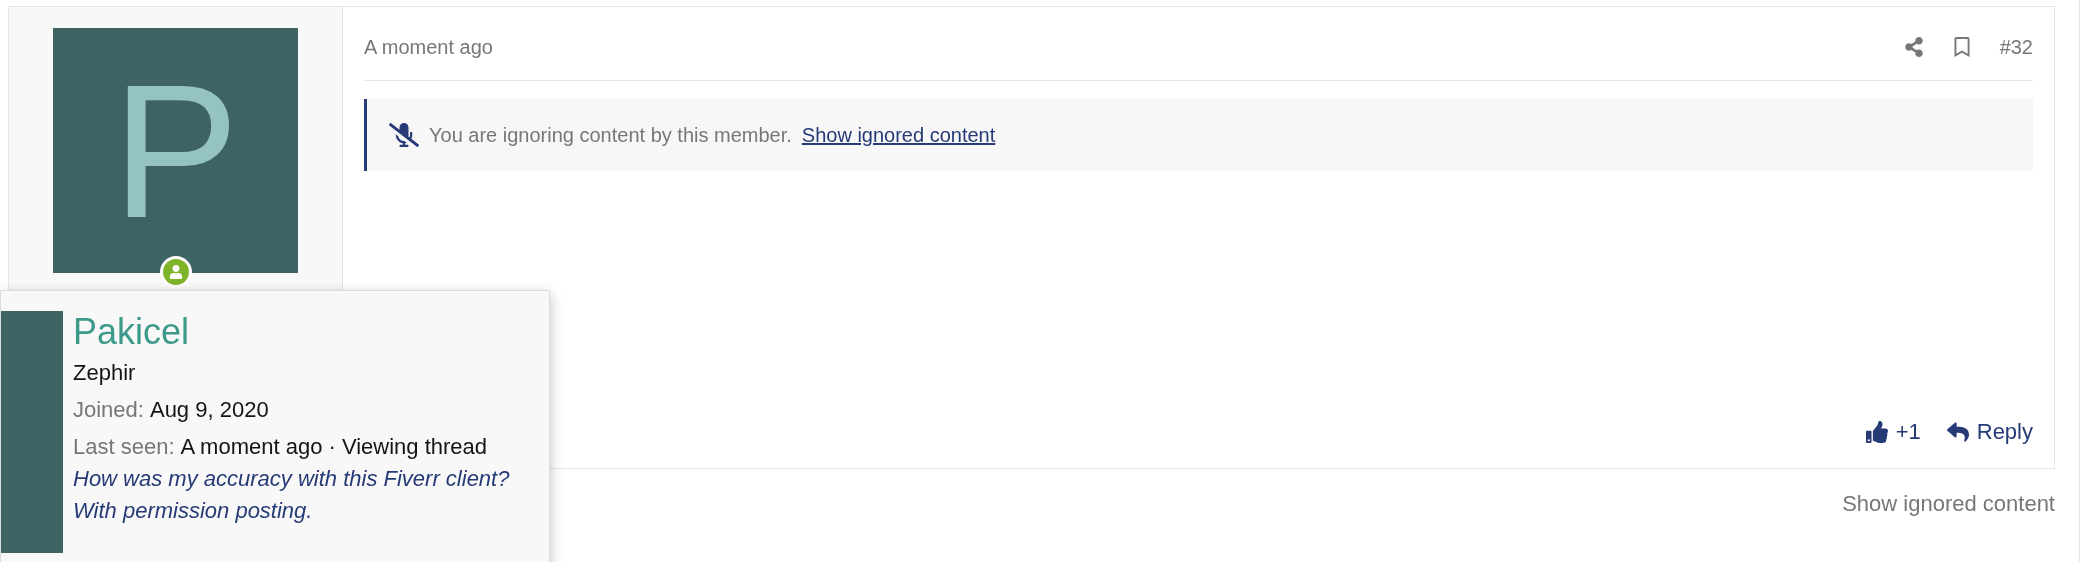 The width and height of the screenshot is (2084, 562). I want to click on share-icon, so click(1913, 46).